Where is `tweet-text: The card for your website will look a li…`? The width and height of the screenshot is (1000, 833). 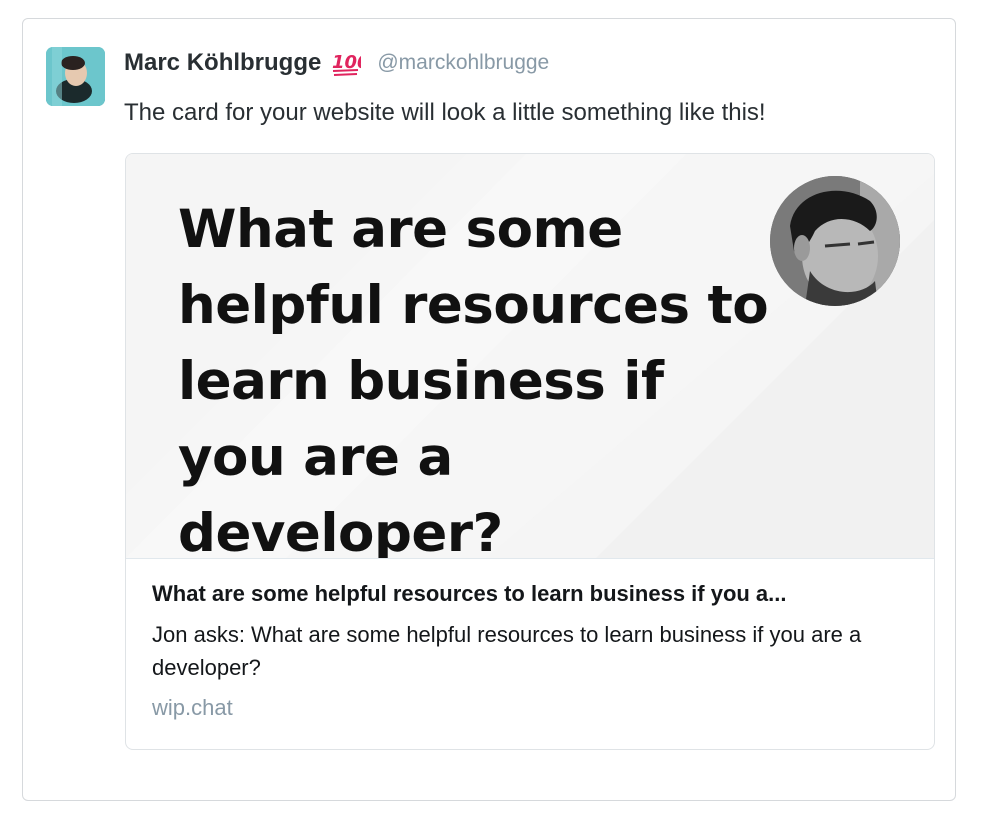
tweet-text: The card for your website will look a li… is located at coordinates (445, 112).